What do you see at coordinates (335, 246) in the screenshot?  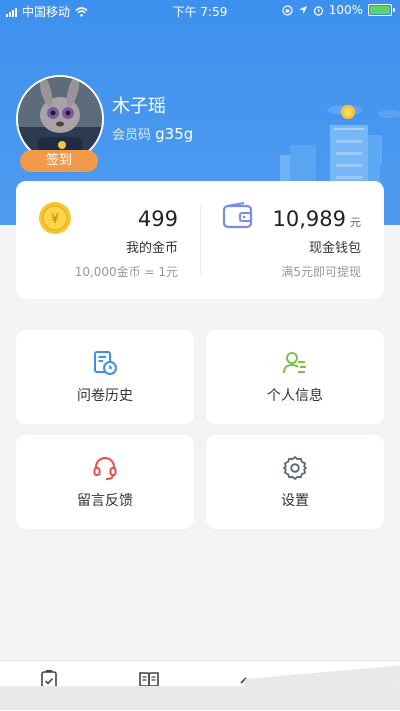 I see `cash-label: 现金钱包` at bounding box center [335, 246].